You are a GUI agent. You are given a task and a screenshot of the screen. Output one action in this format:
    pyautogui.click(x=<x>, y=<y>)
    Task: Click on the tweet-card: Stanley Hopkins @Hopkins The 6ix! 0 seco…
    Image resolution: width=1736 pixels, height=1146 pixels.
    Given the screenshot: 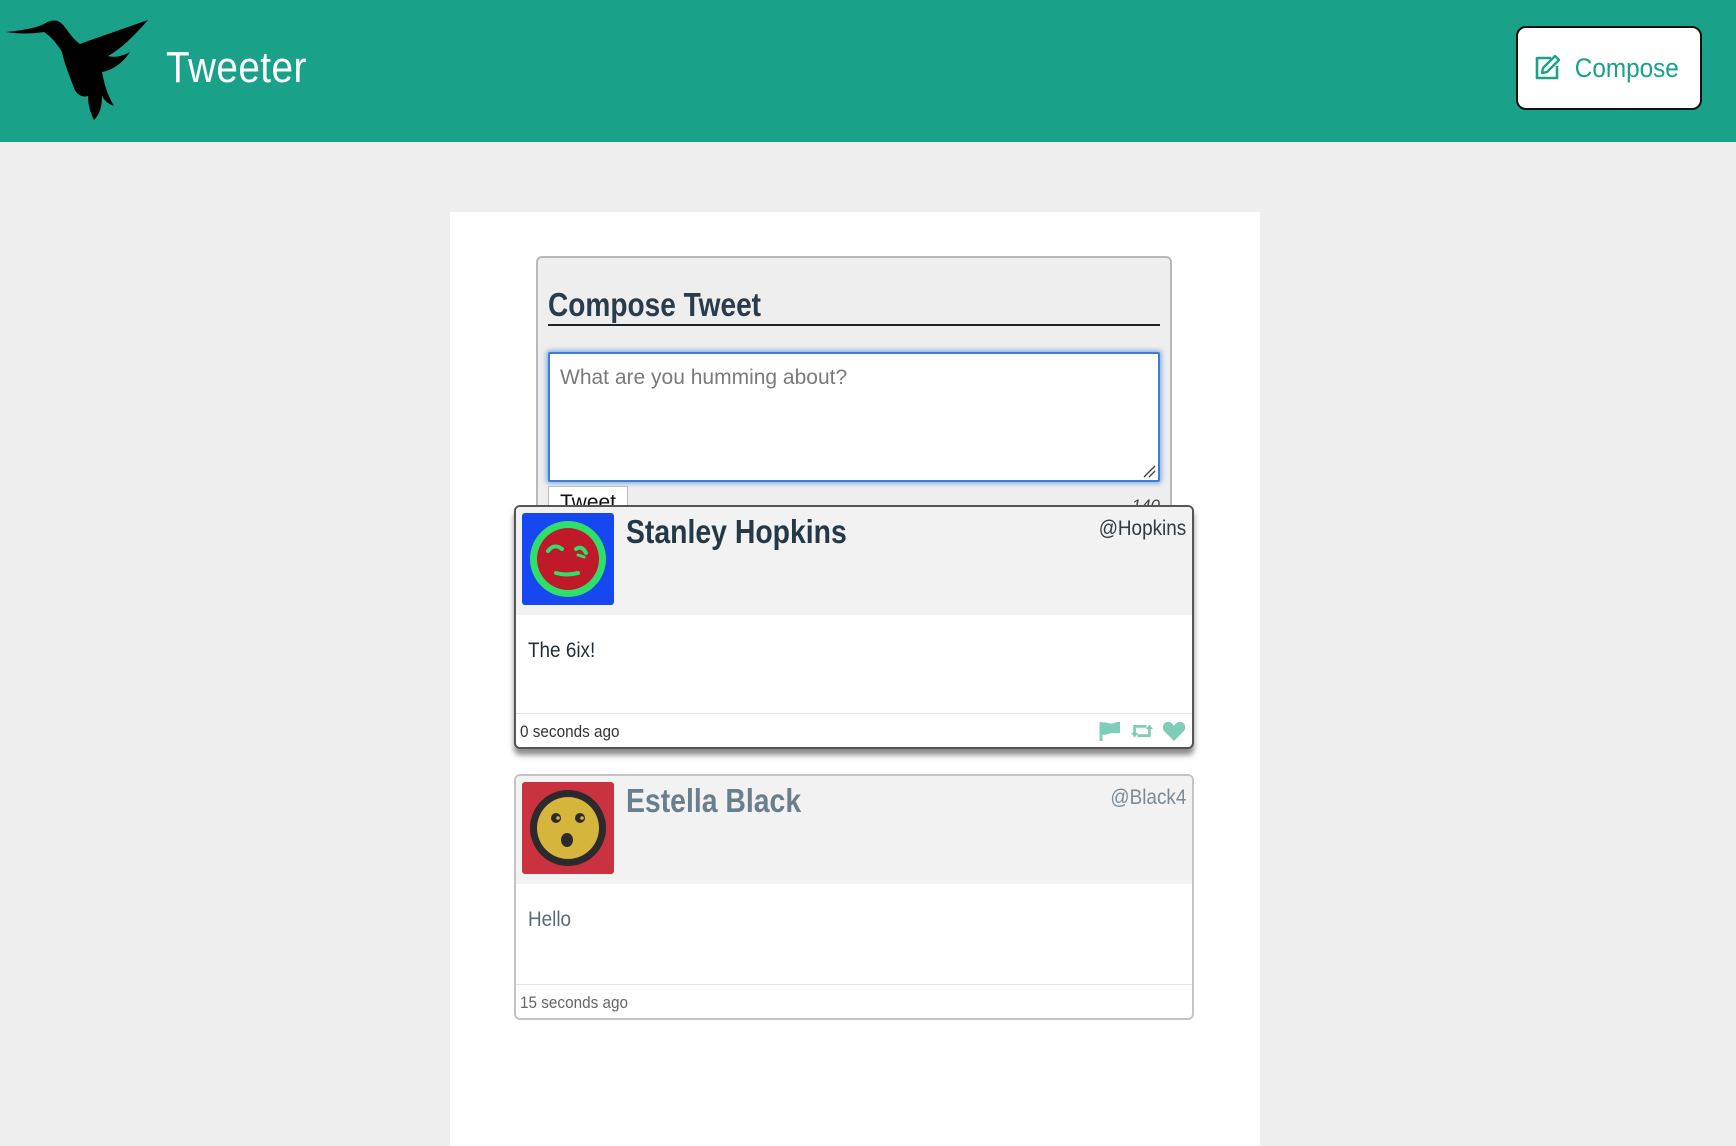 What is the action you would take?
    pyautogui.click(x=854, y=627)
    